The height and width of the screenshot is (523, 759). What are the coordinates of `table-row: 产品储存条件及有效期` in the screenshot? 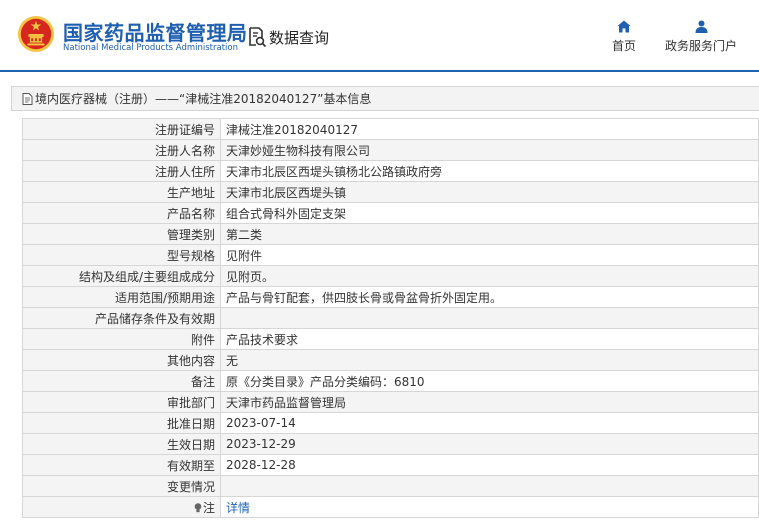 It's located at (390, 318).